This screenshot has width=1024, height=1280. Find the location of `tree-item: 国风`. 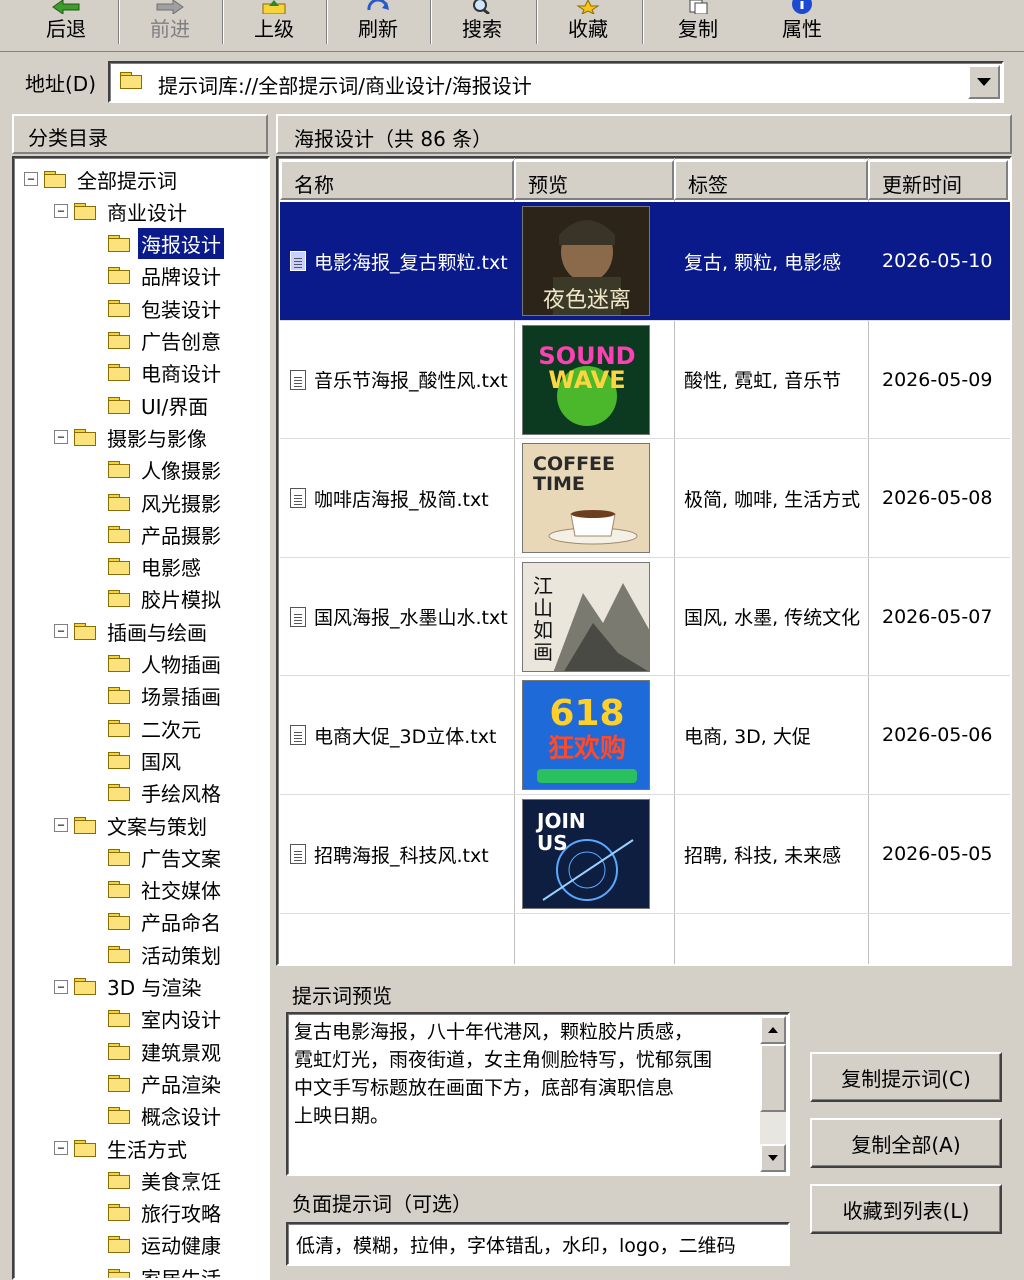

tree-item: 国风 is located at coordinates (146, 760).